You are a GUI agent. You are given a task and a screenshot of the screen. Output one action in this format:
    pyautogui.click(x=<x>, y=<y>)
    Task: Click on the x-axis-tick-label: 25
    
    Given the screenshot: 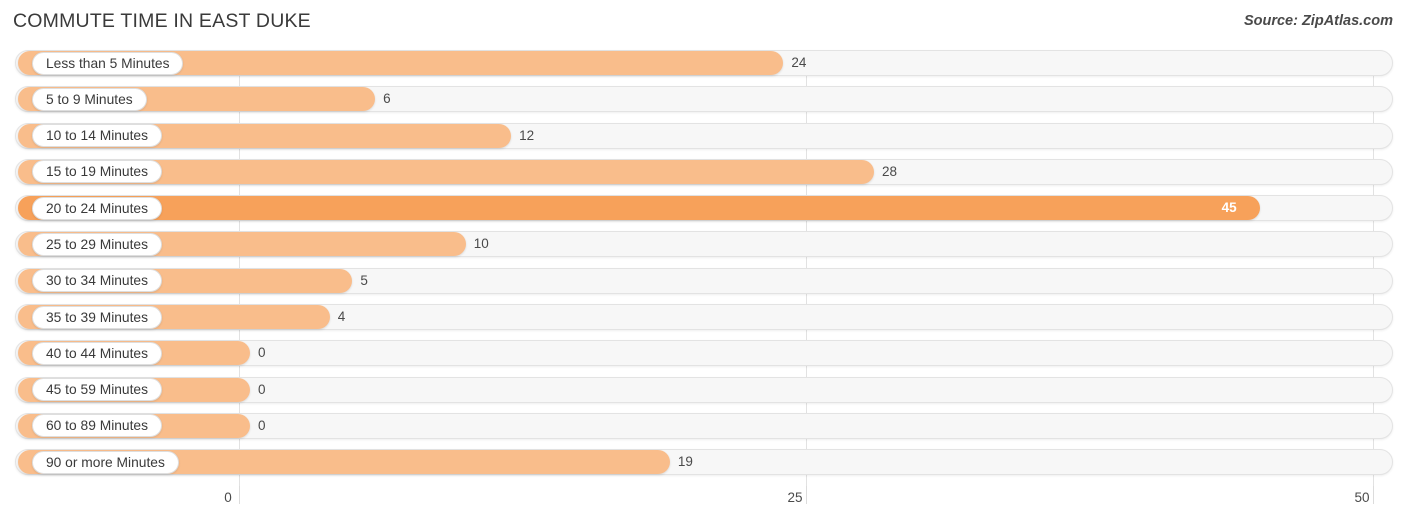 What is the action you would take?
    pyautogui.click(x=795, y=497)
    